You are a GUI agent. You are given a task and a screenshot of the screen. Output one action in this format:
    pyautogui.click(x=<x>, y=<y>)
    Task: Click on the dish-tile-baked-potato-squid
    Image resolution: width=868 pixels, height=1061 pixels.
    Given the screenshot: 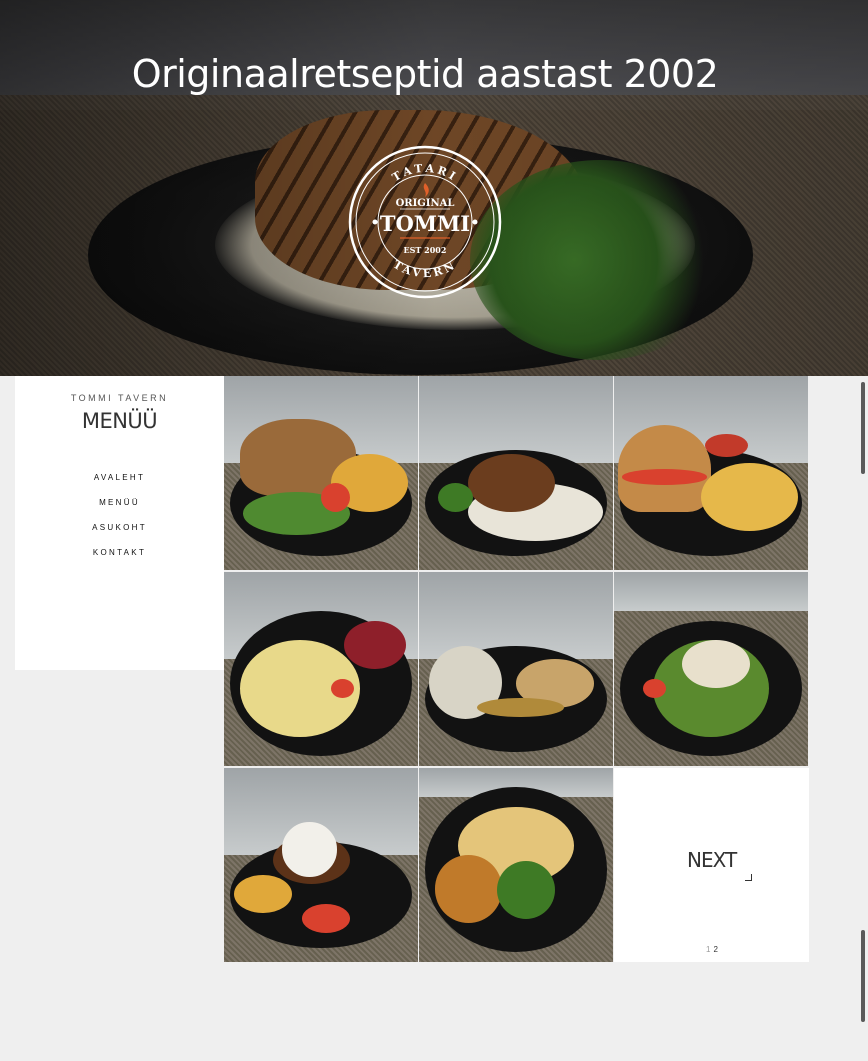 What is the action you would take?
    pyautogui.click(x=516, y=669)
    